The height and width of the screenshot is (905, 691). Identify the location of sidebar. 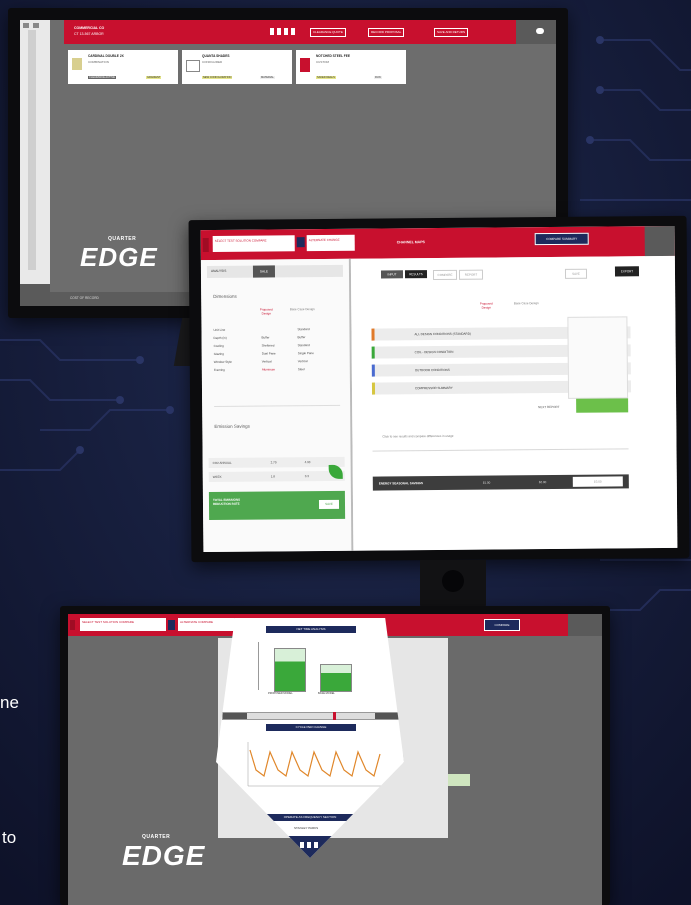
(35, 163).